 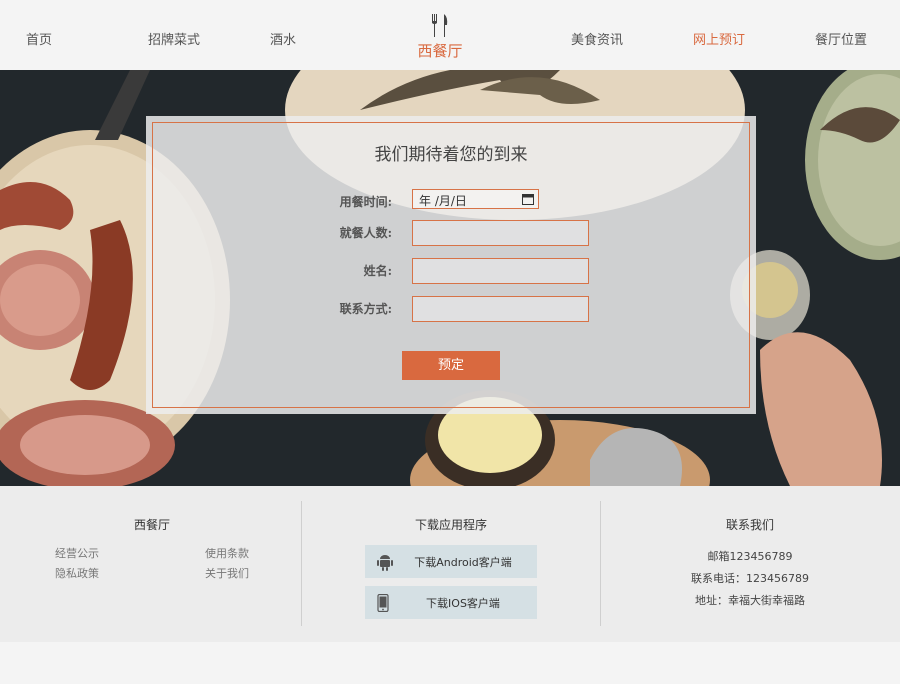 What do you see at coordinates (174, 38) in the screenshot?
I see `nav-signature-dishes: 招牌菜式` at bounding box center [174, 38].